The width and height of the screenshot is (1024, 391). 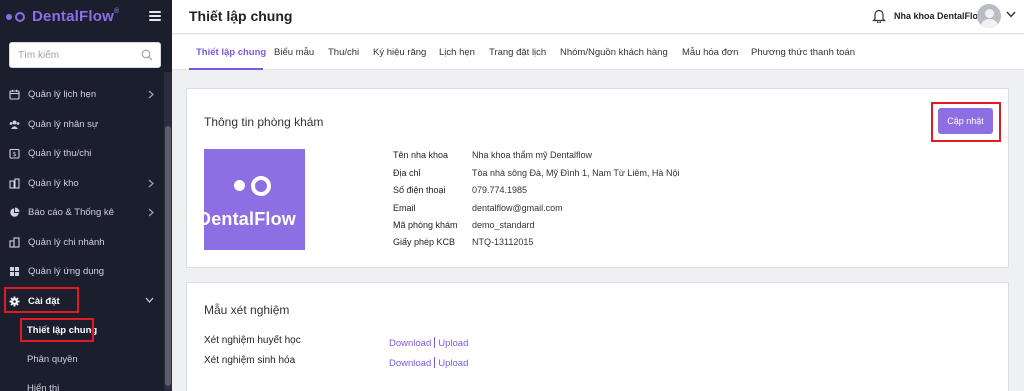 I want to click on sidebar-search, so click(x=85, y=55).